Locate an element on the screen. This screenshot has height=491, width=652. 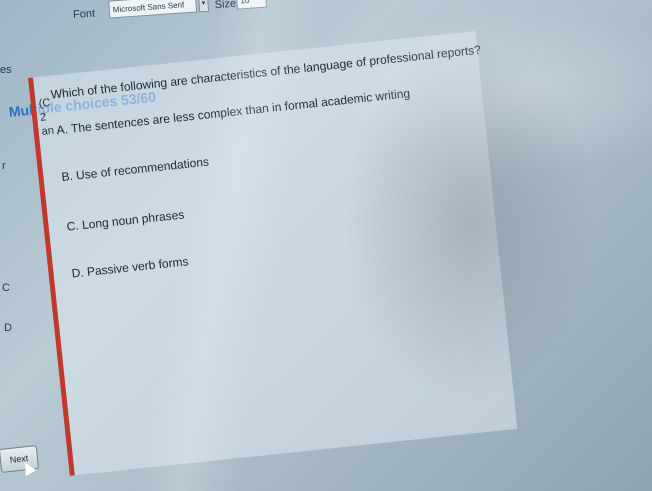
option-a-letter: A. is located at coordinates (62, 130).